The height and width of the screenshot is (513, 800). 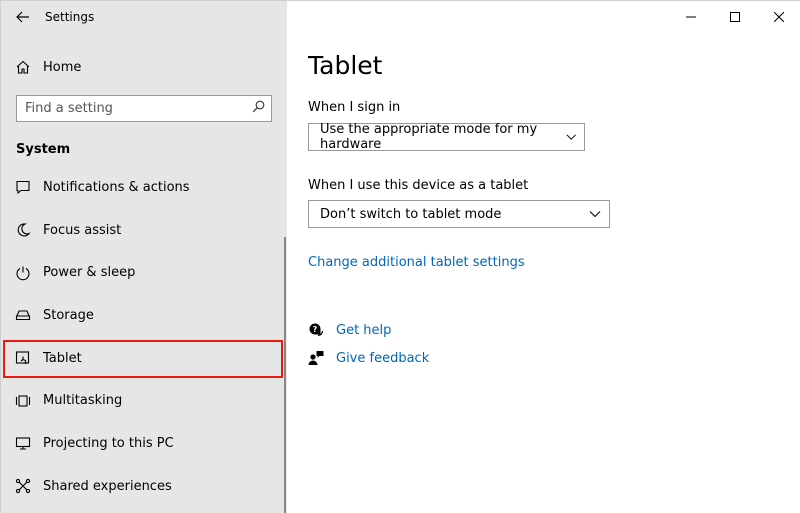 What do you see at coordinates (108, 443) in the screenshot?
I see `sidebar-item-label: Projecting to this PC` at bounding box center [108, 443].